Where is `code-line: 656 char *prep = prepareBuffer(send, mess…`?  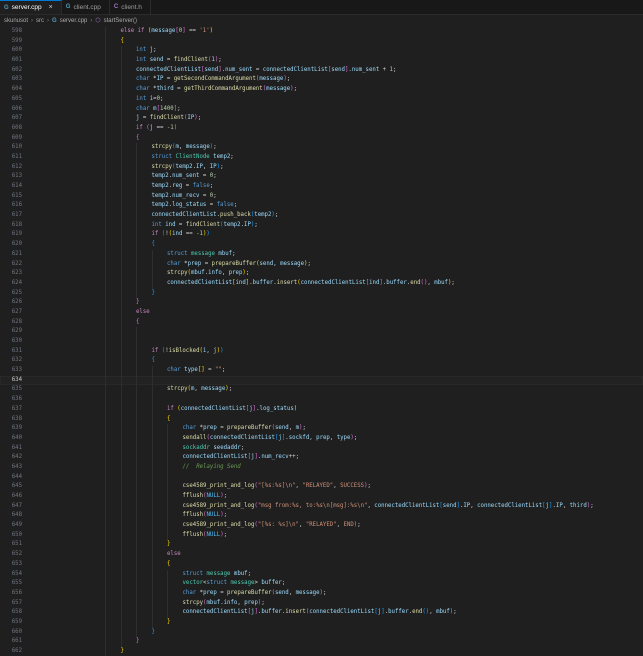 code-line: 656 char *prep = prepareBuffer(send, mess… is located at coordinates (321, 593).